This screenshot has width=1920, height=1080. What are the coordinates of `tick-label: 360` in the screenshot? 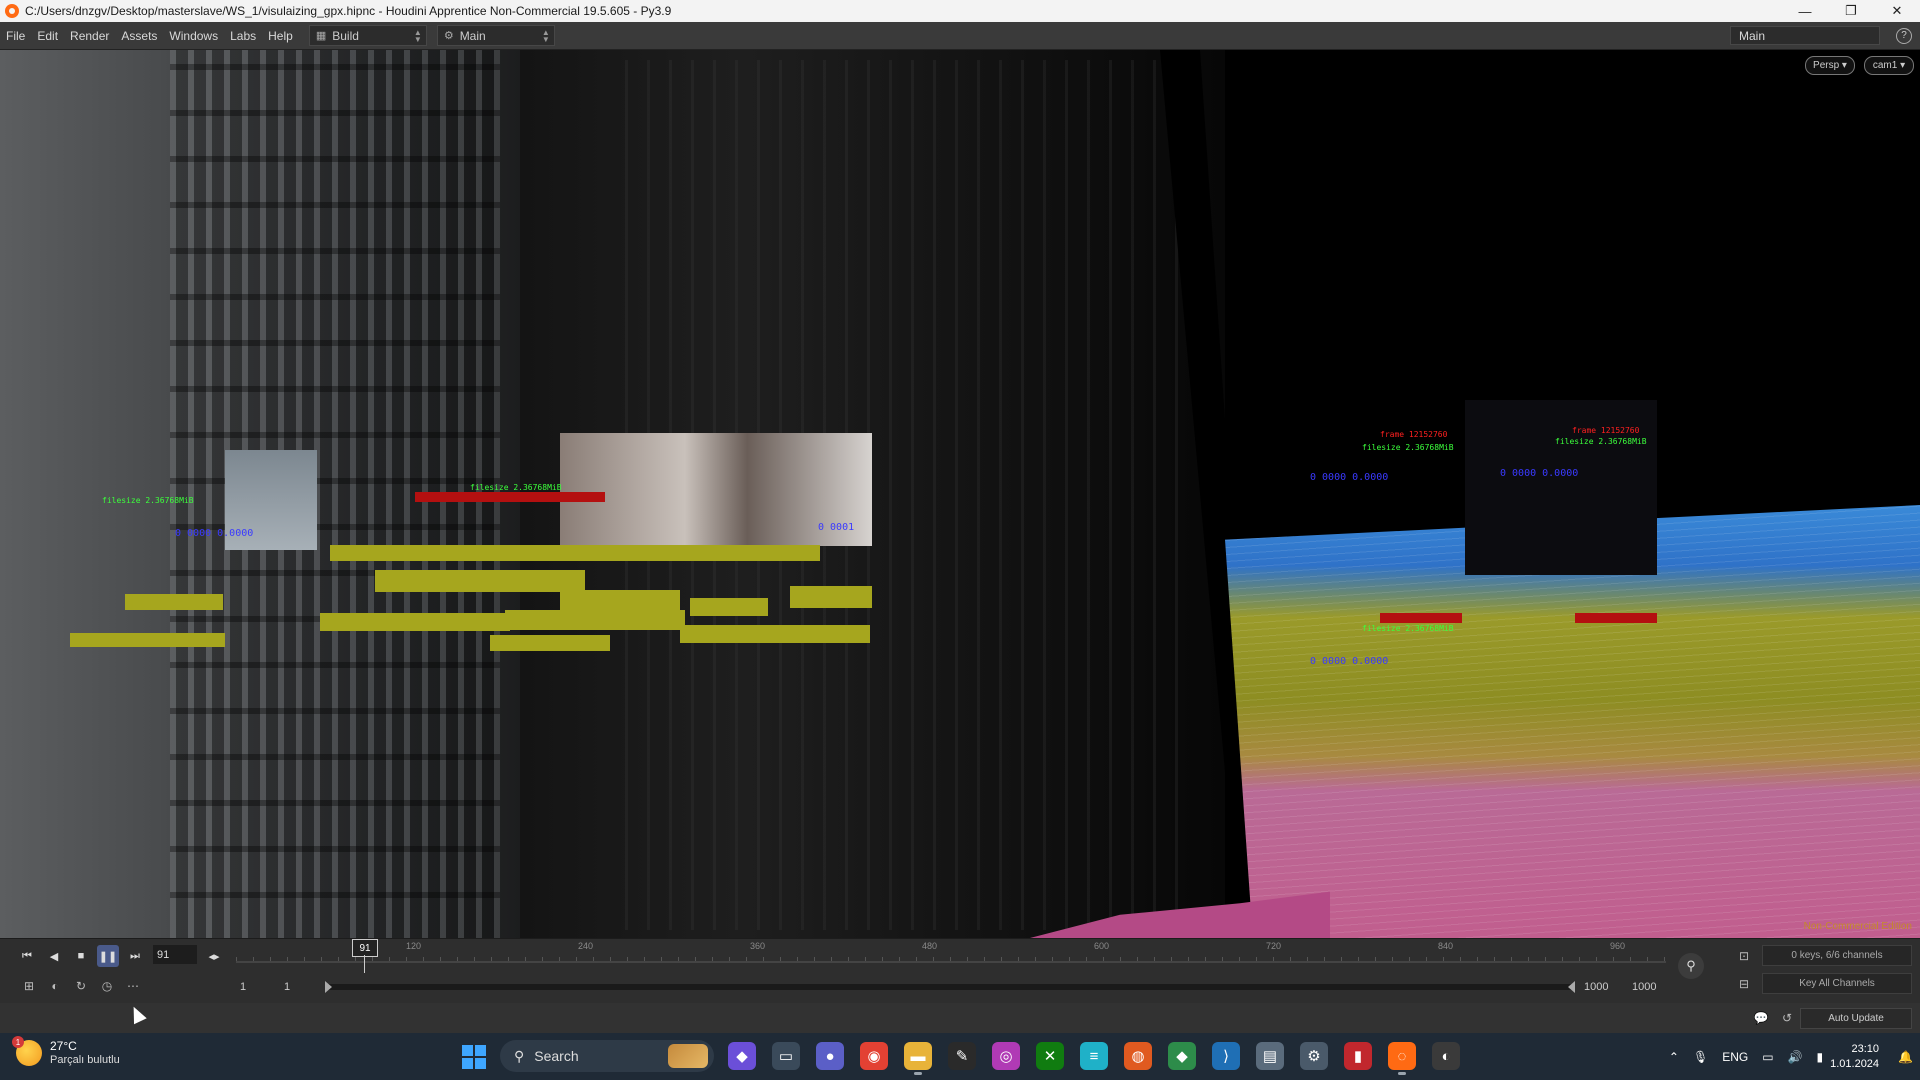 It's located at (758, 946).